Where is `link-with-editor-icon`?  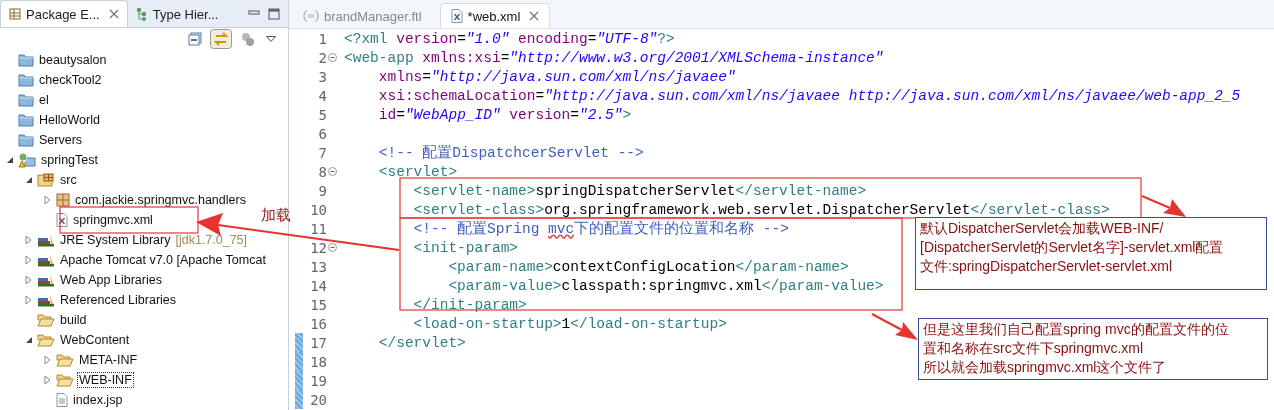 link-with-editor-icon is located at coordinates (221, 39).